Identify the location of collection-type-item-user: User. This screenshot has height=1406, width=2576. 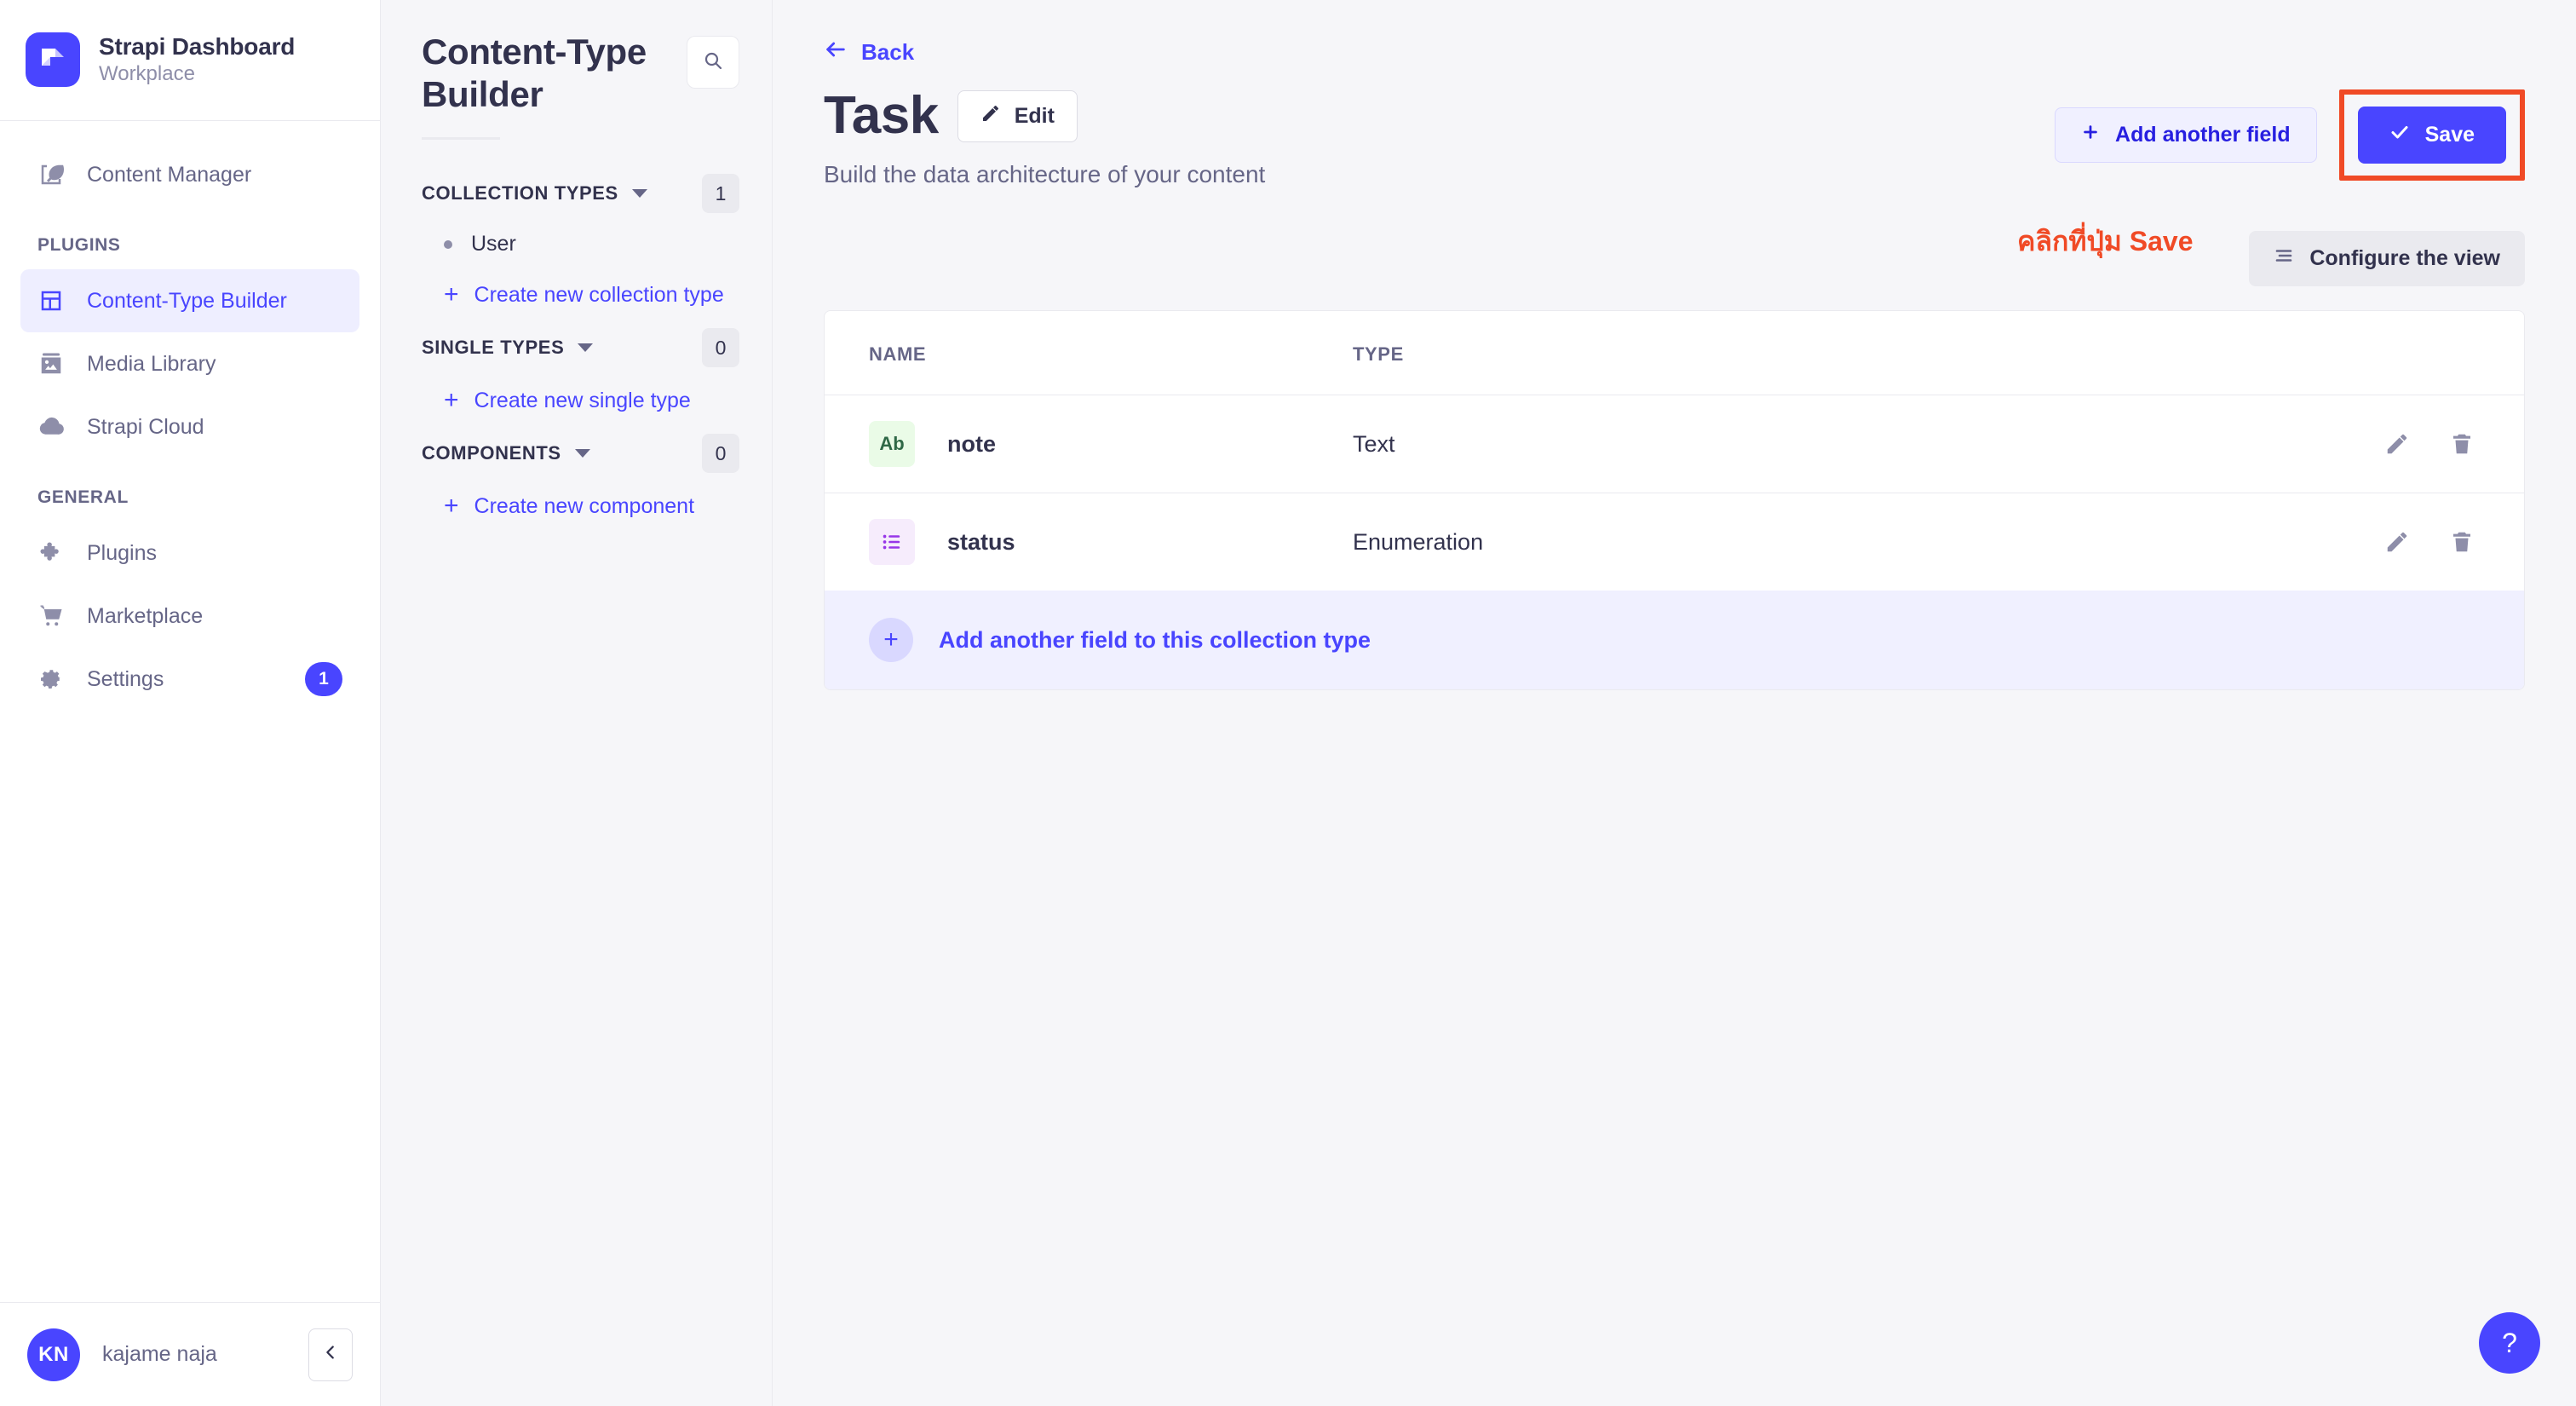
(580, 244).